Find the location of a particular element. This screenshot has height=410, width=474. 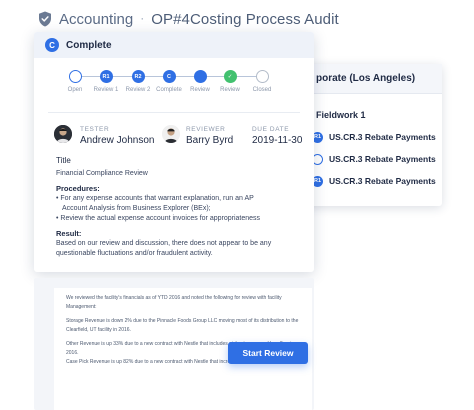

tester-name: Andrew Johnson is located at coordinates (117, 140).